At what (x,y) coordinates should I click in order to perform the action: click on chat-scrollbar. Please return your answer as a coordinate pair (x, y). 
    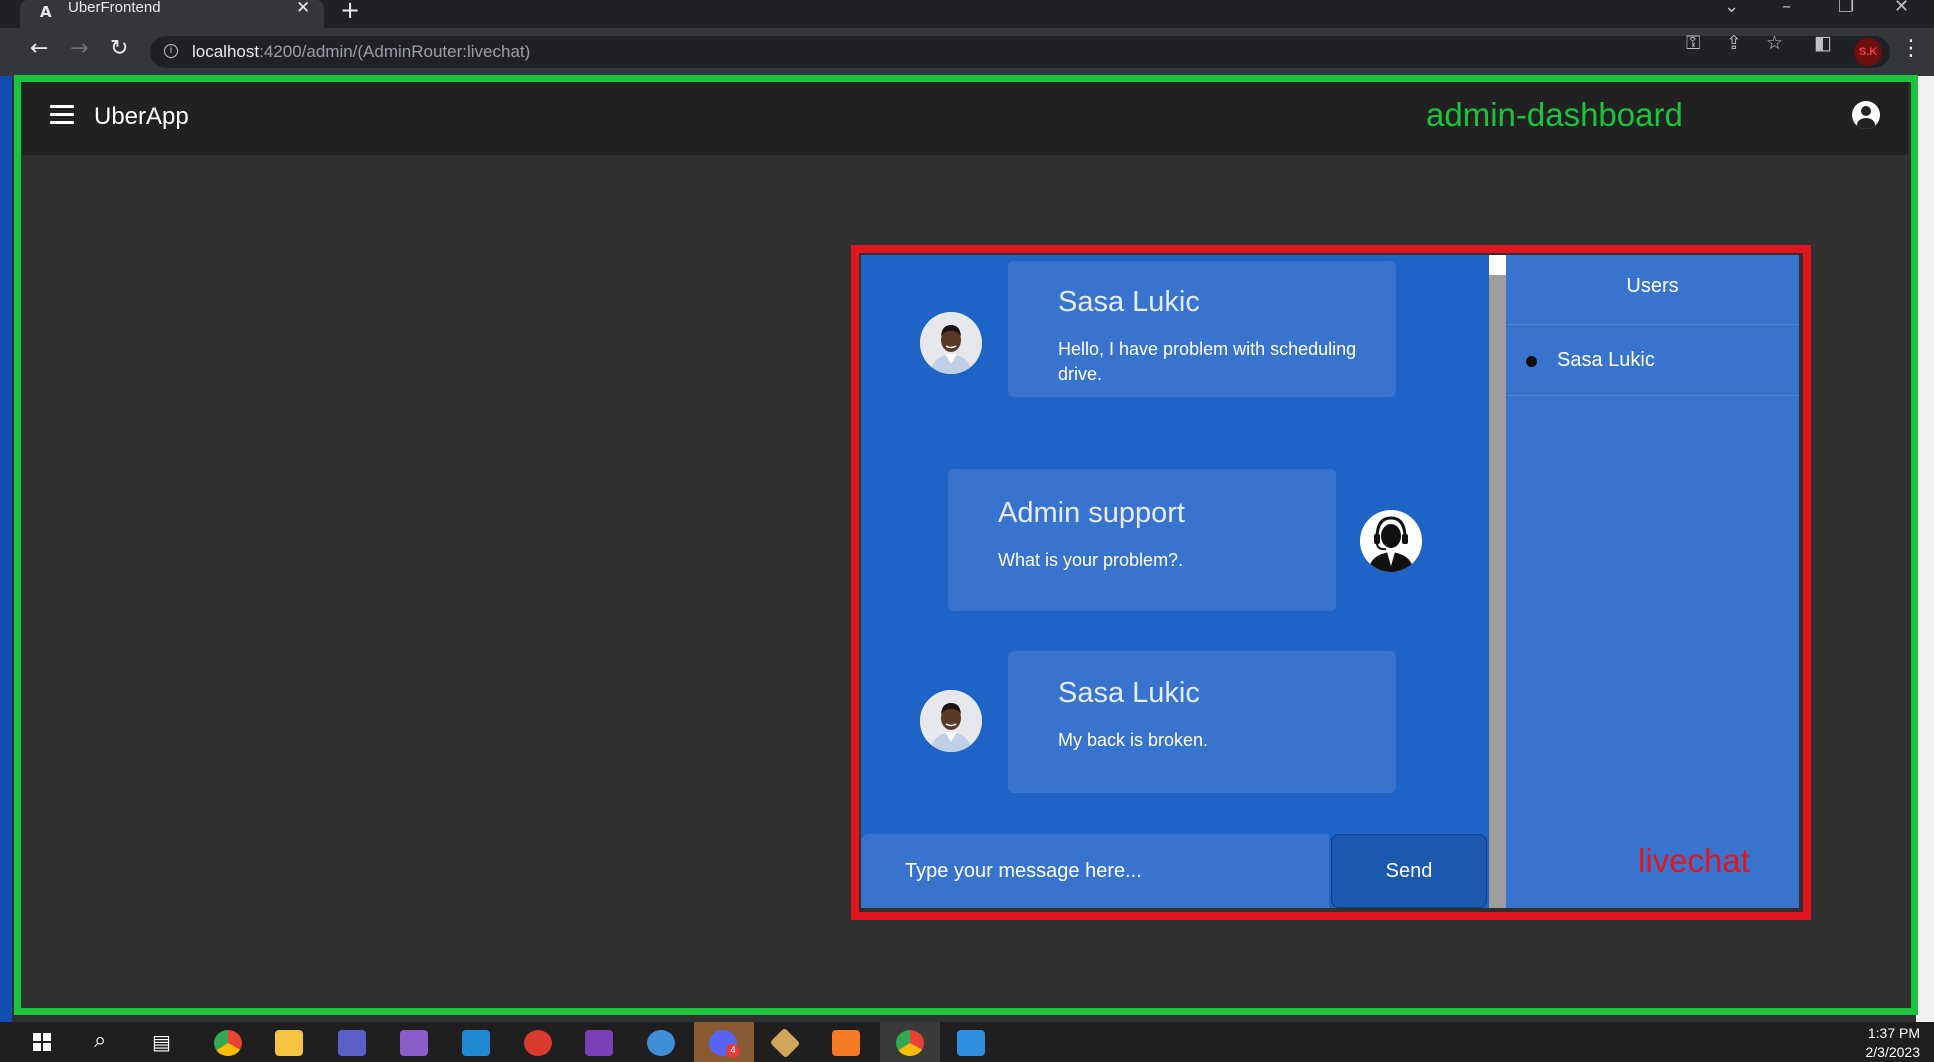
    Looking at the image, I should click on (1497, 581).